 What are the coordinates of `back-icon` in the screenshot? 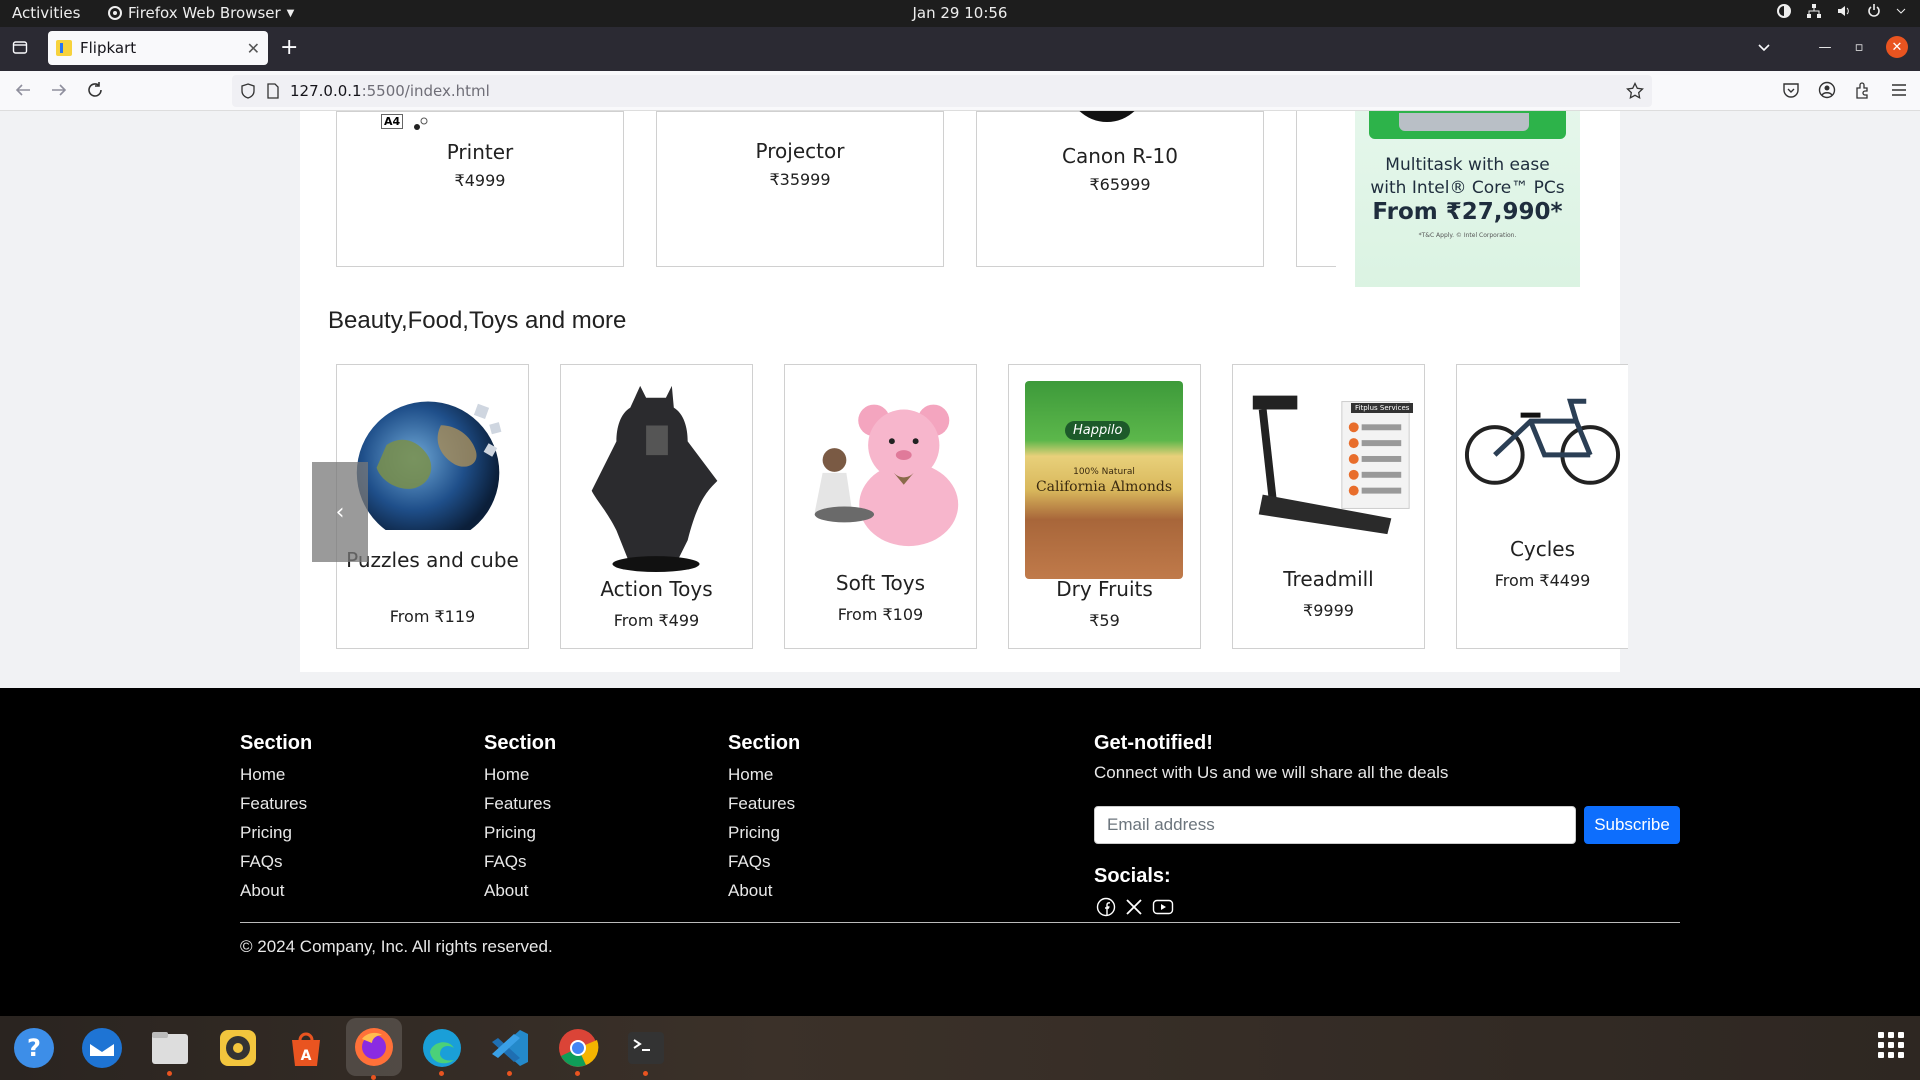 It's located at (23, 90).